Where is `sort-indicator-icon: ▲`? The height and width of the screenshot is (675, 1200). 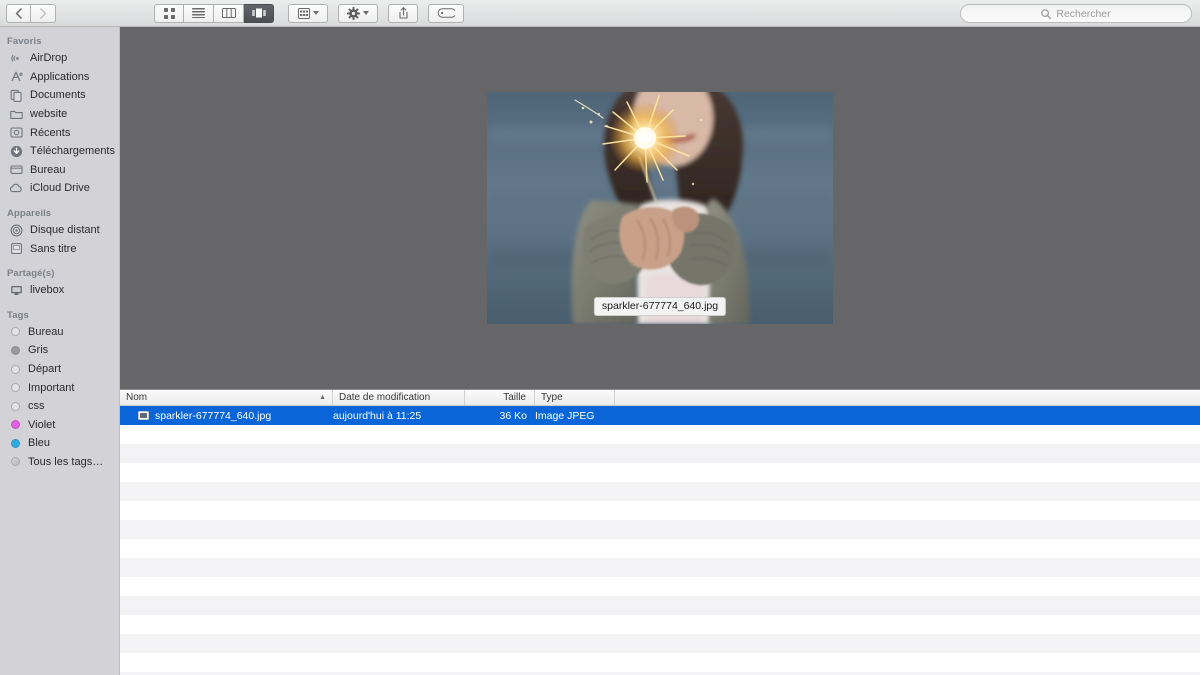
sort-indicator-icon: ▲ is located at coordinates (322, 397).